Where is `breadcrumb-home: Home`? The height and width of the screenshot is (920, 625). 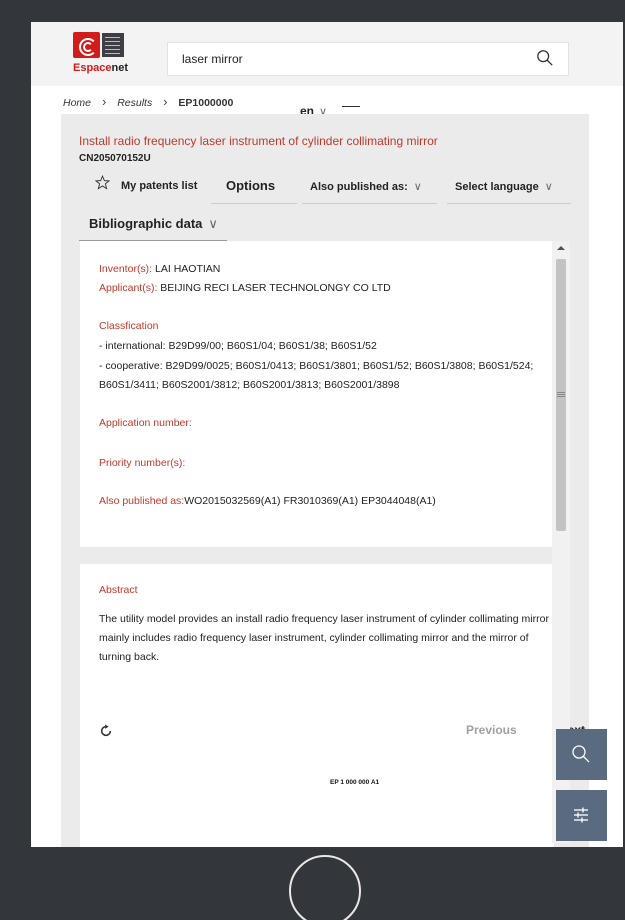
breadcrumb-home: Home is located at coordinates (77, 103).